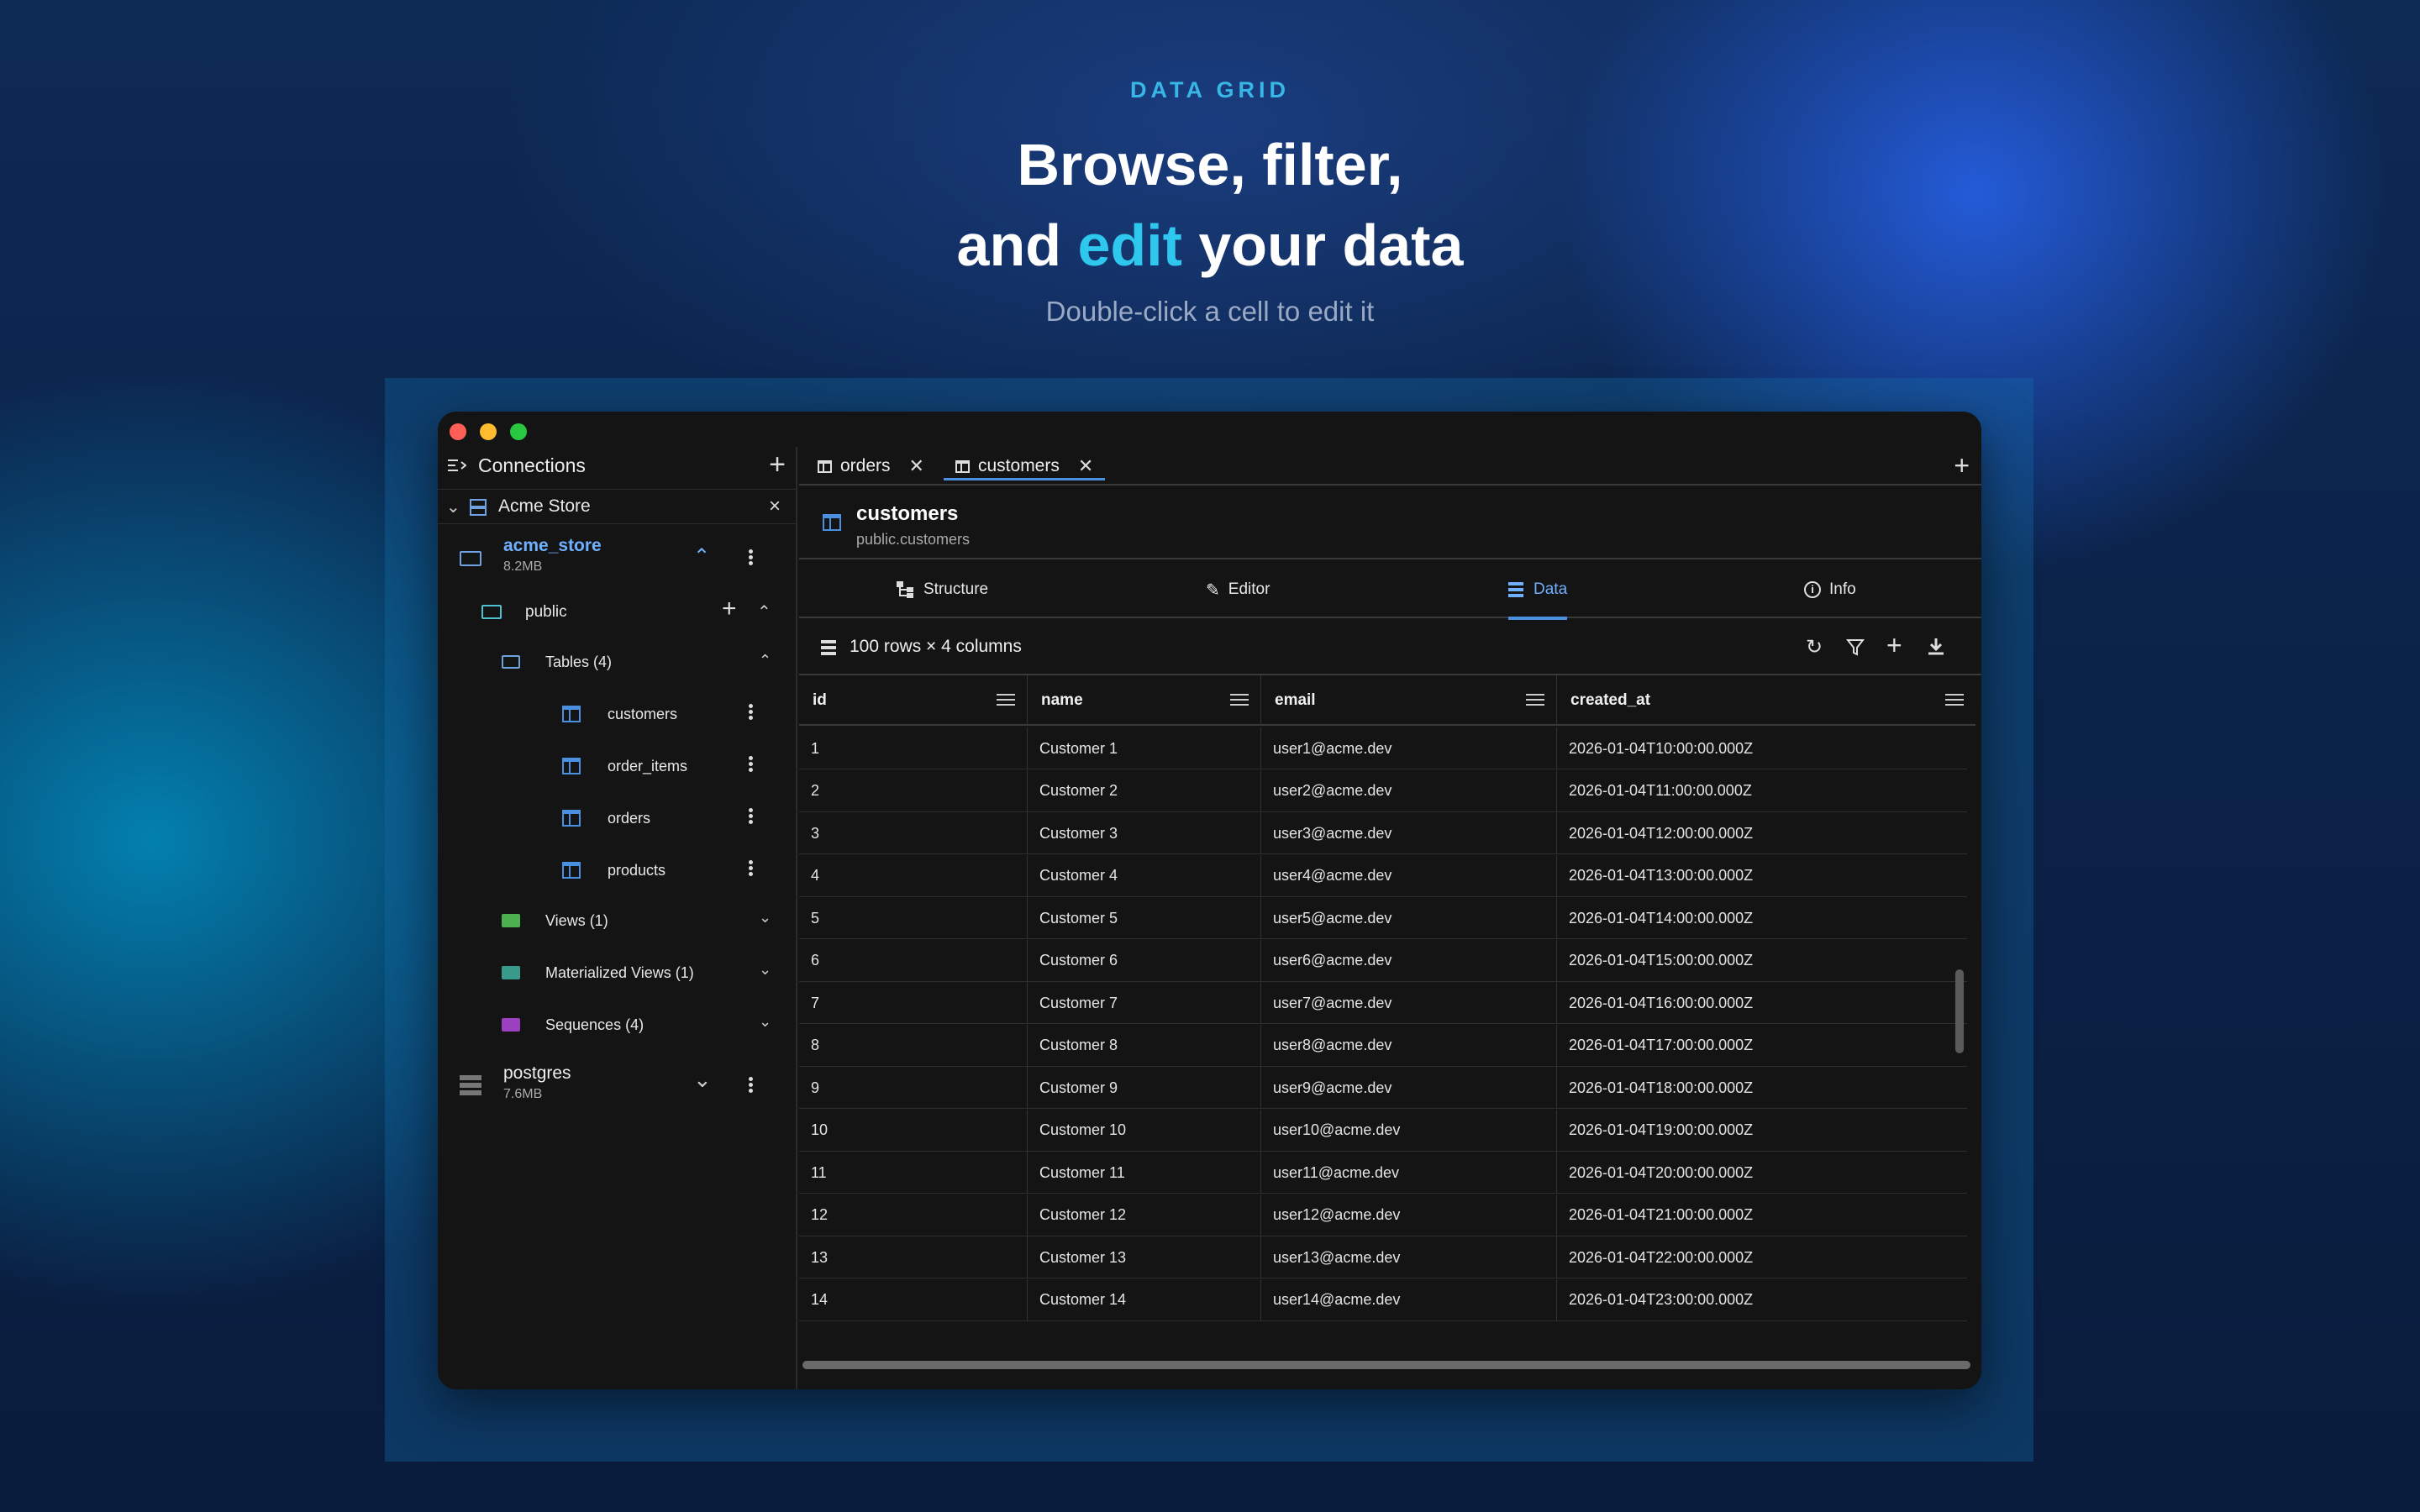 The image size is (2420, 1512). I want to click on grid-cell-email: user12@acme.dev, so click(1409, 1215).